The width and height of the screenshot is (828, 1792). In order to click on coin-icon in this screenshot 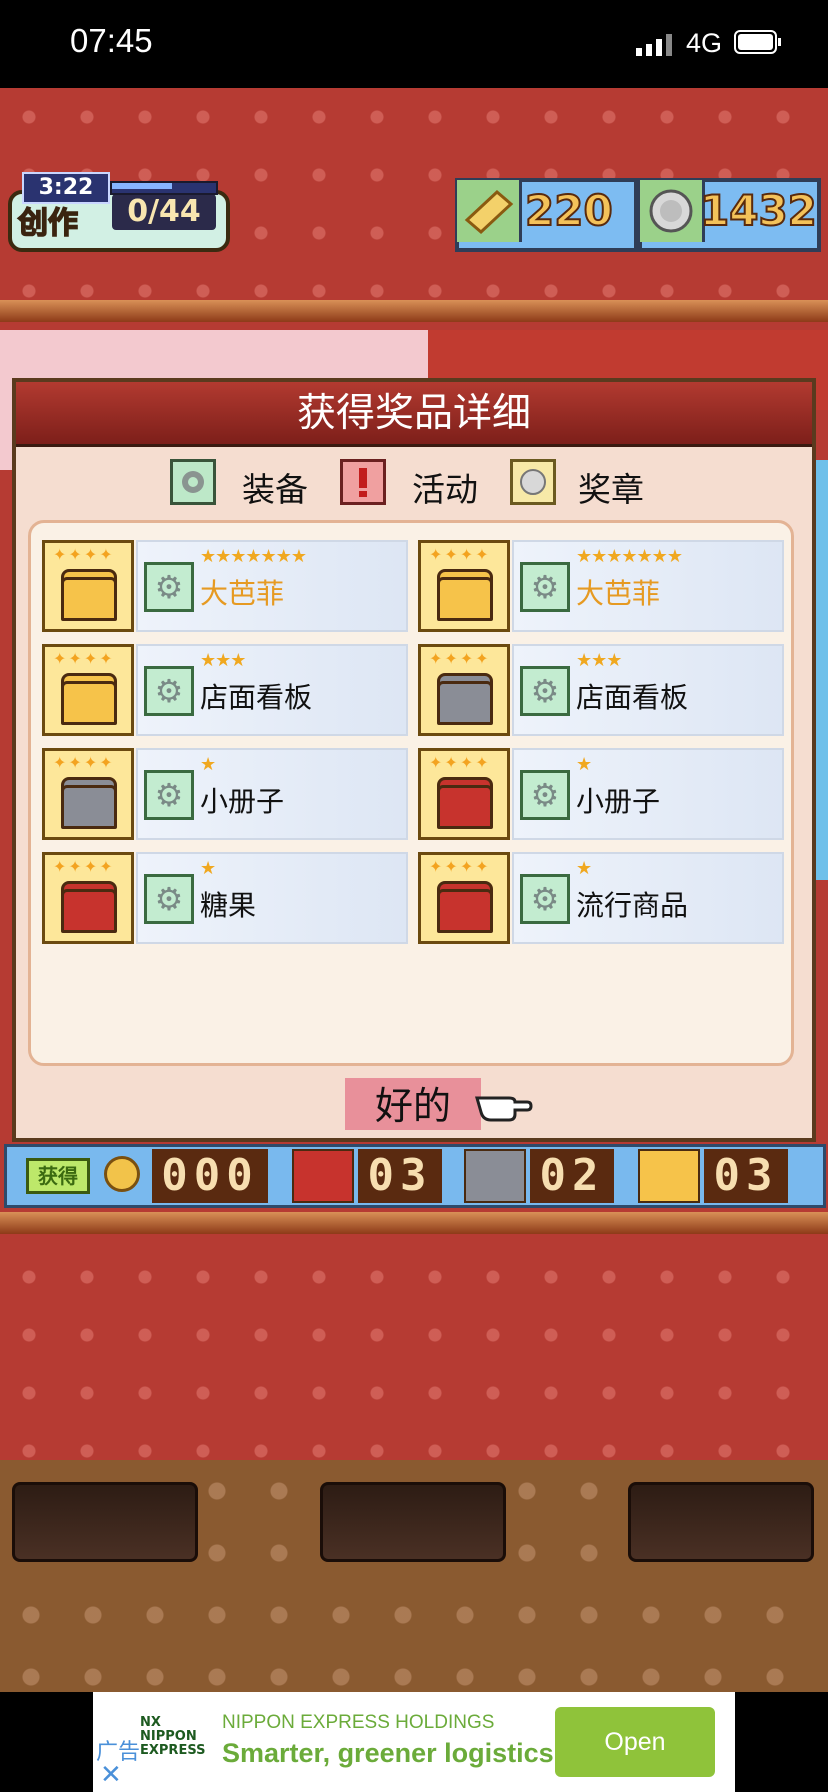, I will do `click(672, 211)`.